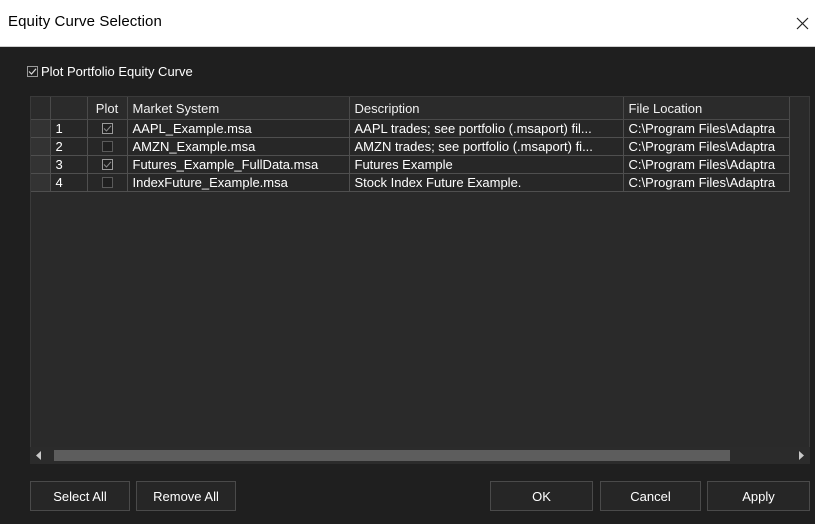  I want to click on row-number: 4, so click(69, 182).